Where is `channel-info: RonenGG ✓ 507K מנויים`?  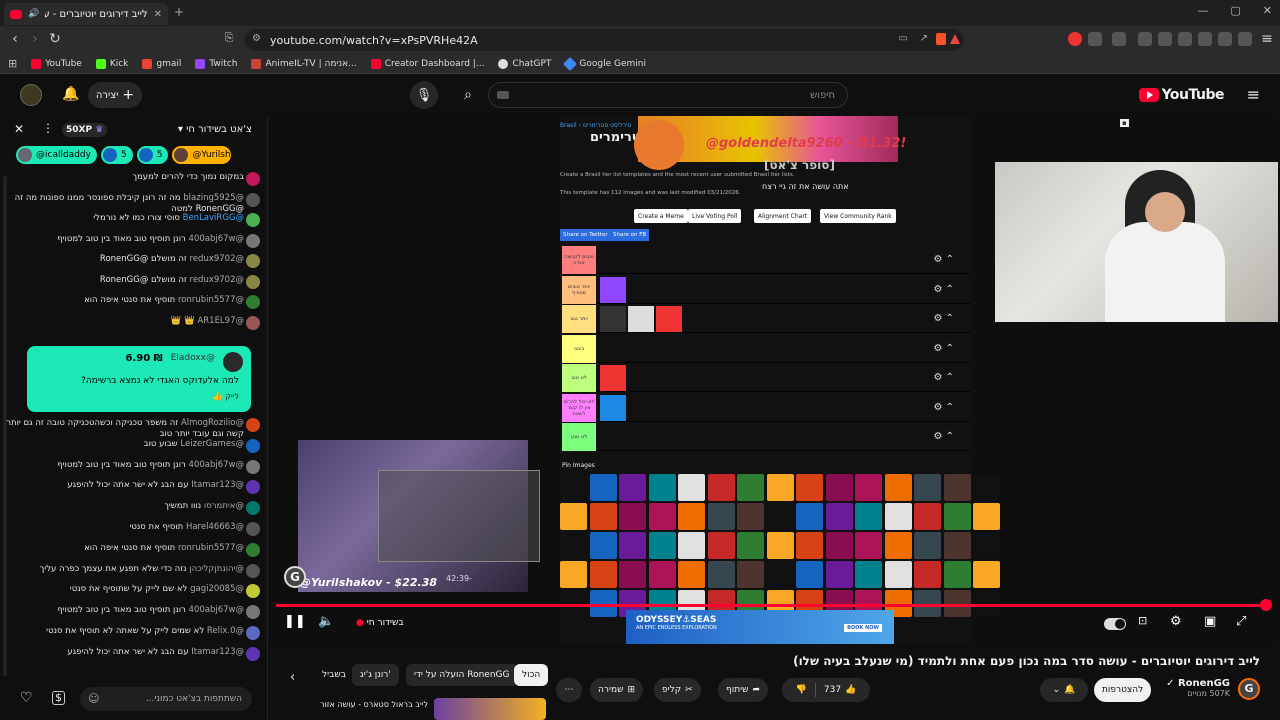
channel-info: RonenGG ✓ 507K מנויים is located at coordinates (1198, 688).